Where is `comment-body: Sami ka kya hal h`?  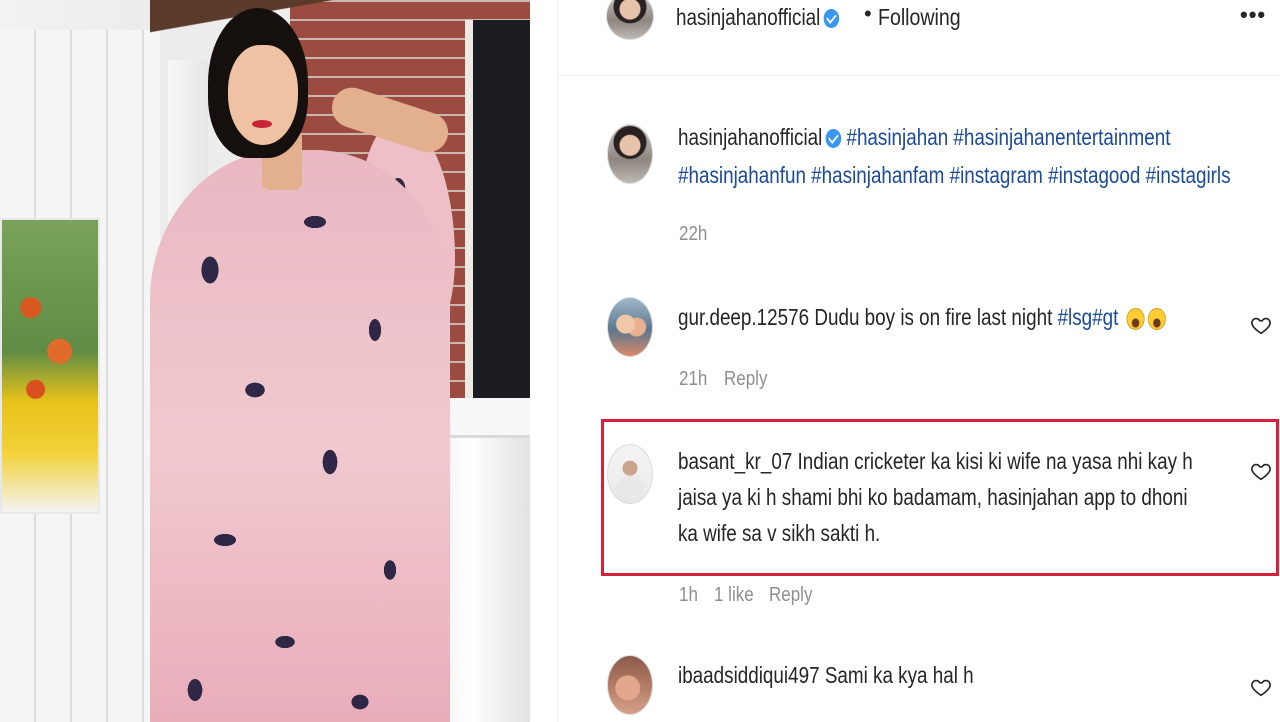
comment-body: Sami ka kya hal h is located at coordinates (899, 675).